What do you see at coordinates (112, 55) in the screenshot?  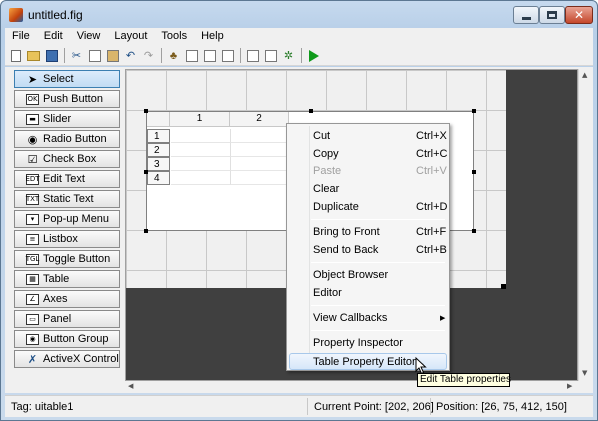 I see `paste-icon` at bounding box center [112, 55].